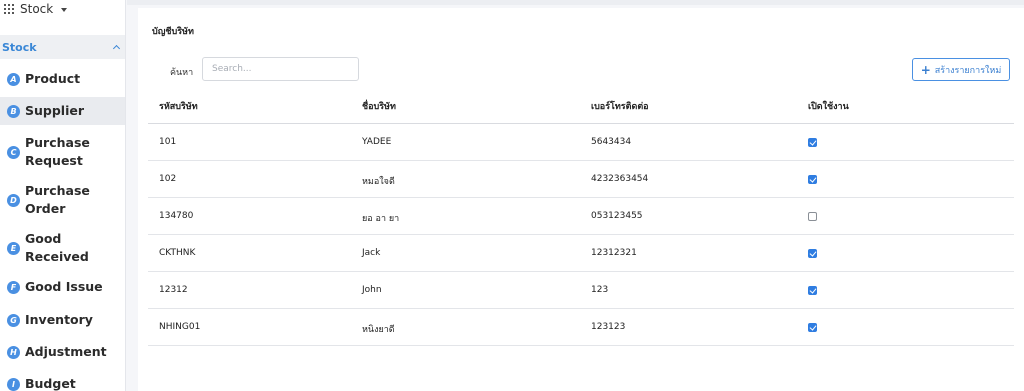 This screenshot has width=1024, height=391. I want to click on sidebar-item-supplier: B Supplier, so click(62, 111).